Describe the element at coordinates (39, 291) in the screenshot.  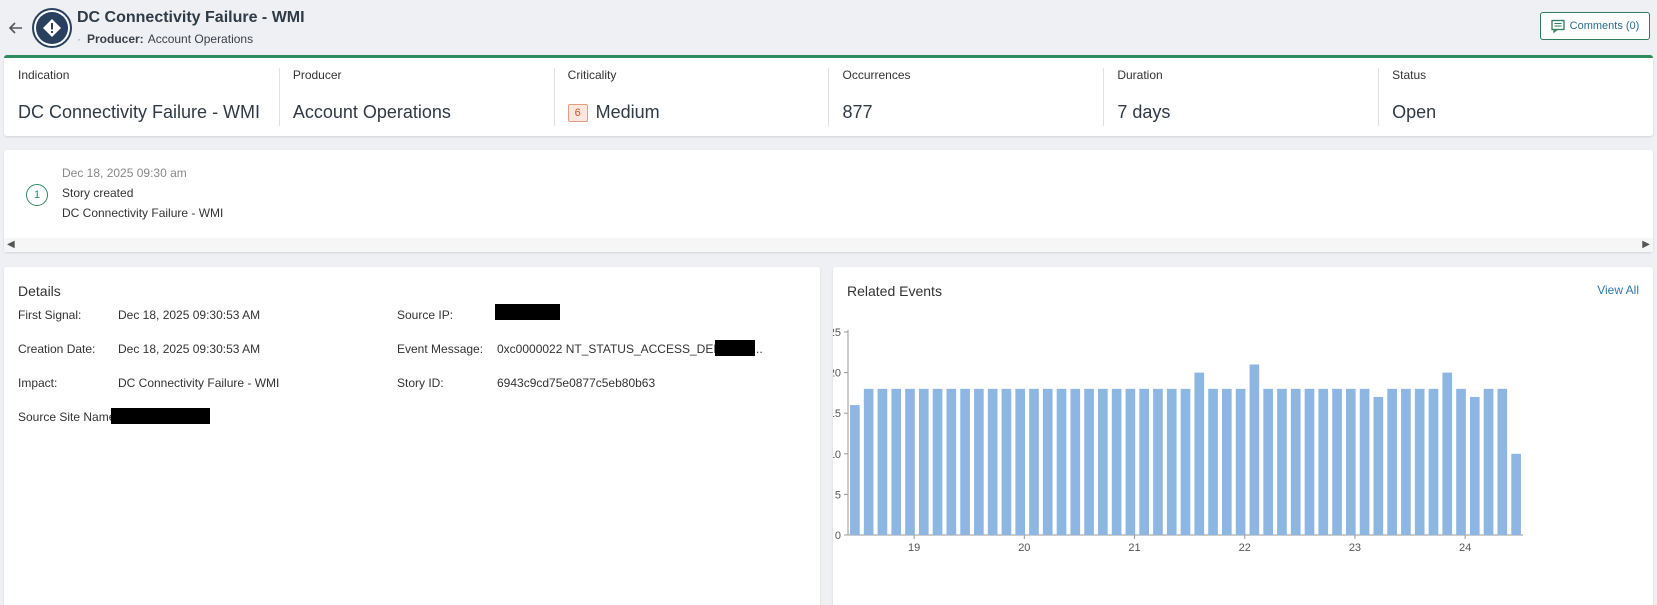
I see `details-title: Details` at that location.